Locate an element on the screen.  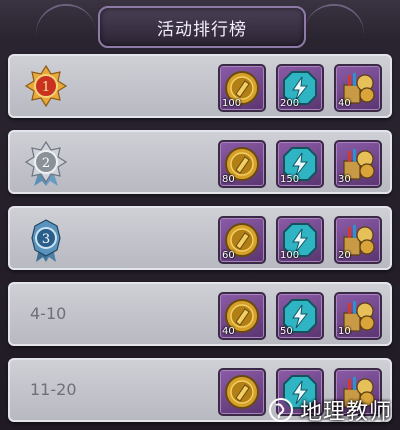
rank-range-label: 11-20 is located at coordinates (53, 389).